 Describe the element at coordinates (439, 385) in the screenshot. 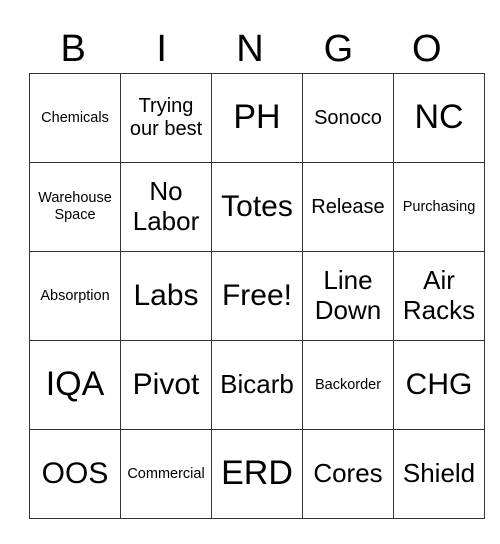

I see `bingo-cell: CHG` at that location.